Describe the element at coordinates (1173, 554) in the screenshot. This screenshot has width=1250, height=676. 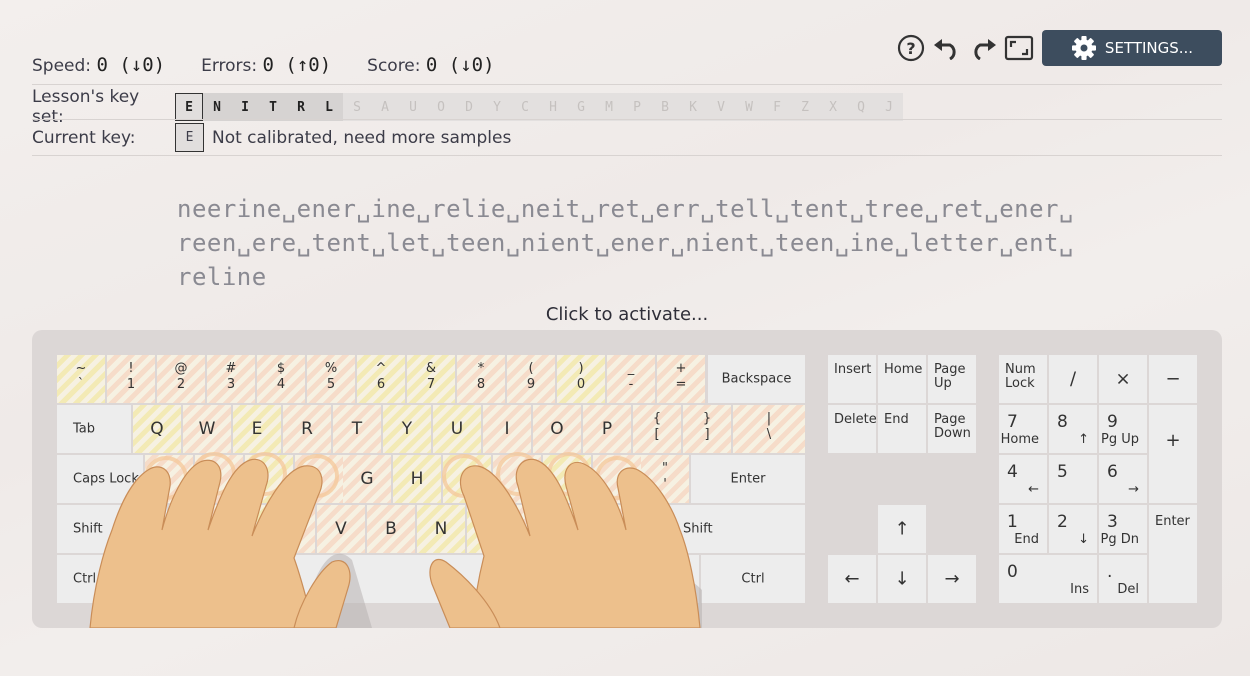
I see `key-np-enter: Enter` at that location.